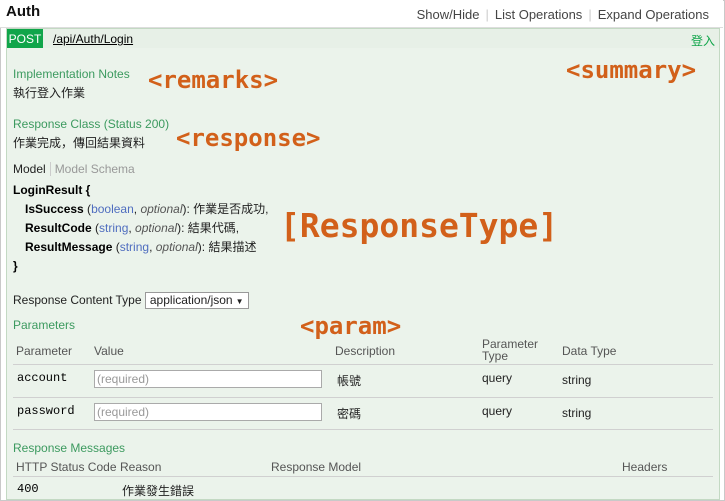 The width and height of the screenshot is (725, 501). What do you see at coordinates (577, 380) in the screenshot?
I see `param-datatype-account: string` at bounding box center [577, 380].